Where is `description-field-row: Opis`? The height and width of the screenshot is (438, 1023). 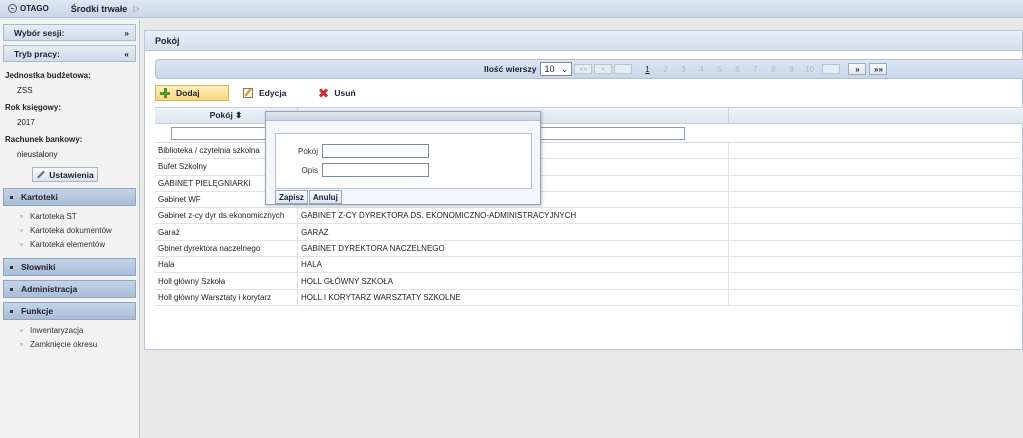
description-field-row: Opis is located at coordinates (353, 170).